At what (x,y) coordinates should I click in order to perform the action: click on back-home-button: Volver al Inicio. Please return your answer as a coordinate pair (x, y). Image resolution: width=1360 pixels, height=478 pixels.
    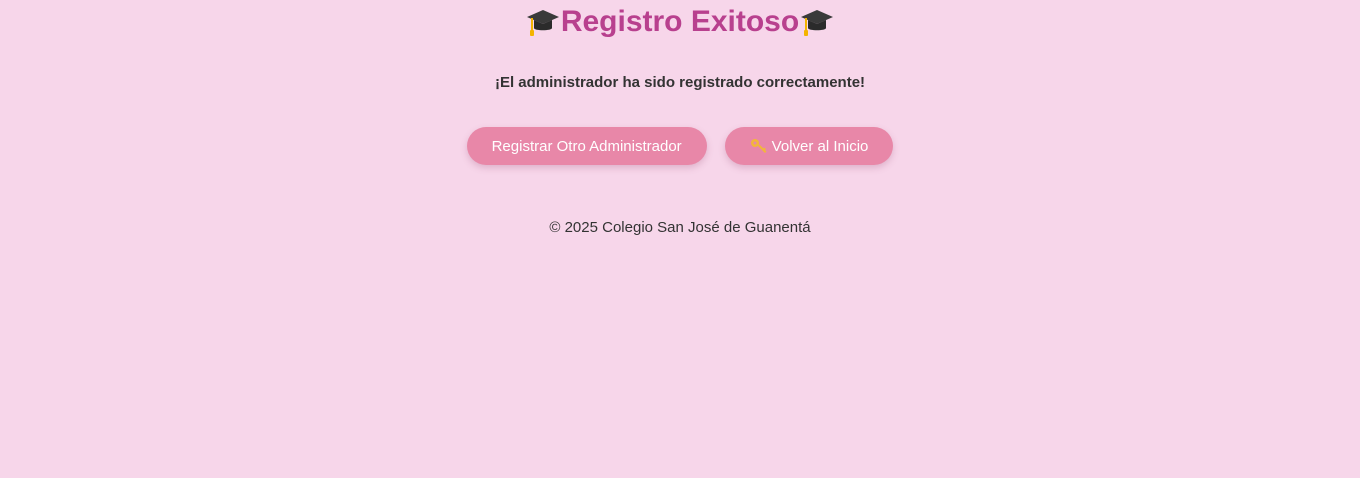
    Looking at the image, I should click on (809, 146).